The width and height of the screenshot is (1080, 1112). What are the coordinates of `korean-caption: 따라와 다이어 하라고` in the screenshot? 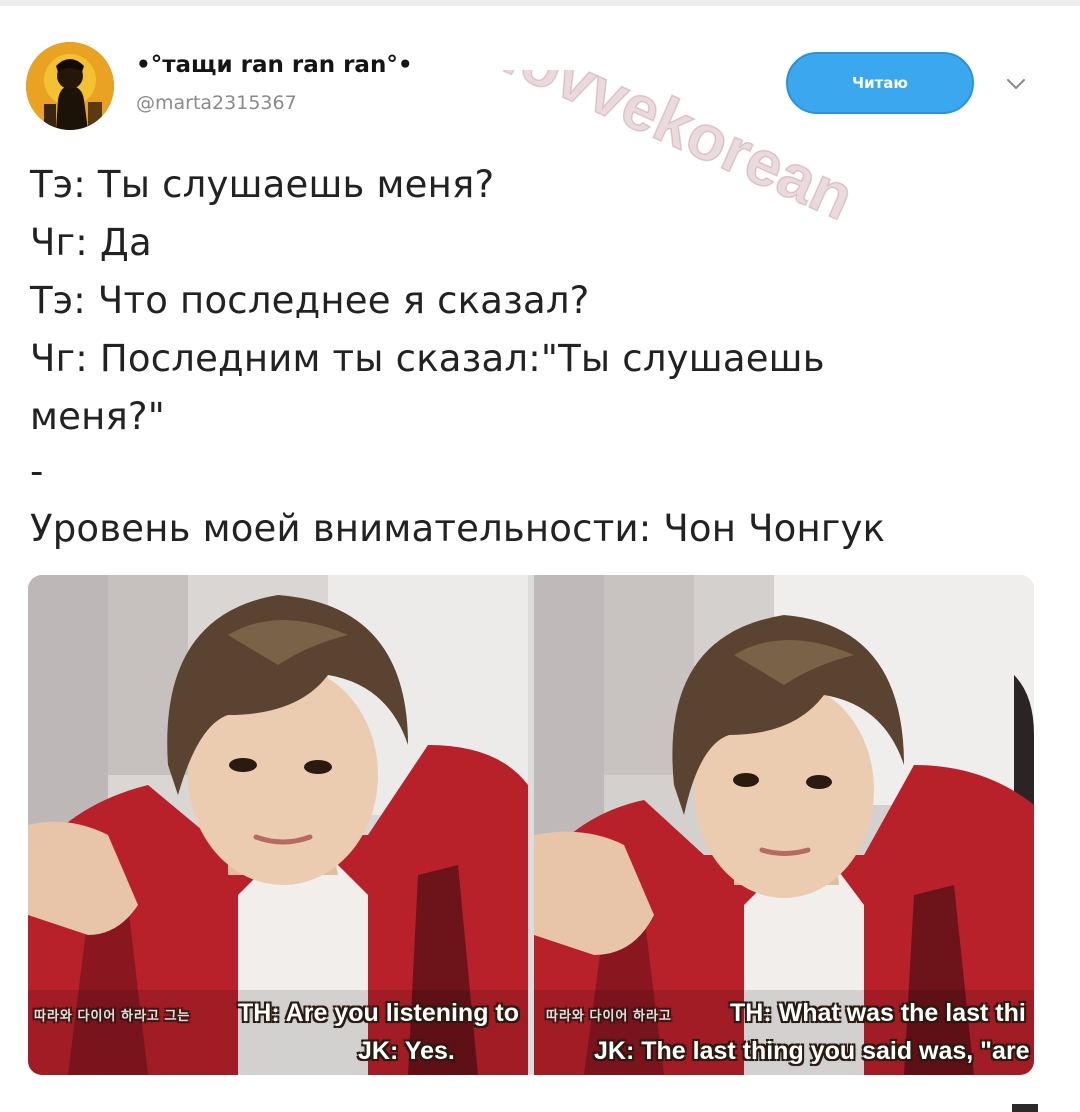 It's located at (609, 1015).